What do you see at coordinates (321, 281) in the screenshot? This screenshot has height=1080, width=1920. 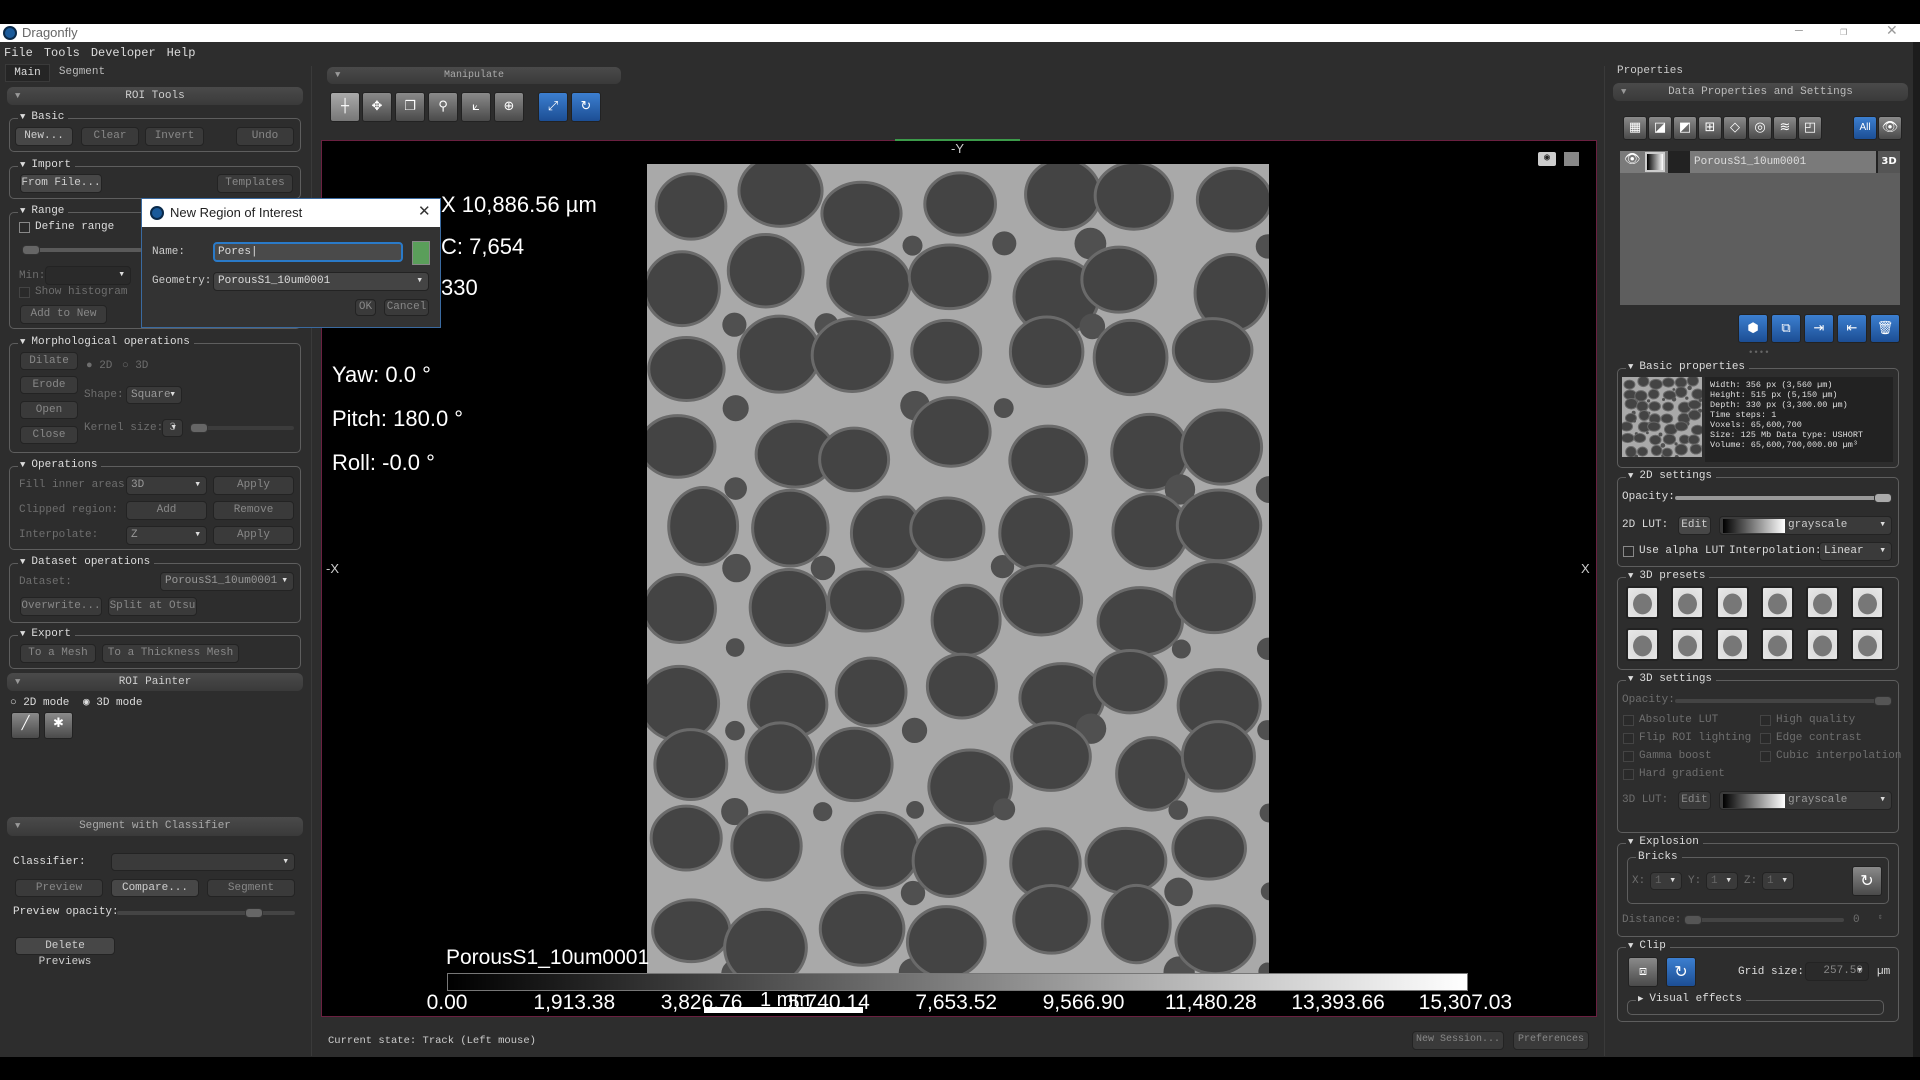 I see `geometry-dropdown: PorousS1_10um0001` at bounding box center [321, 281].